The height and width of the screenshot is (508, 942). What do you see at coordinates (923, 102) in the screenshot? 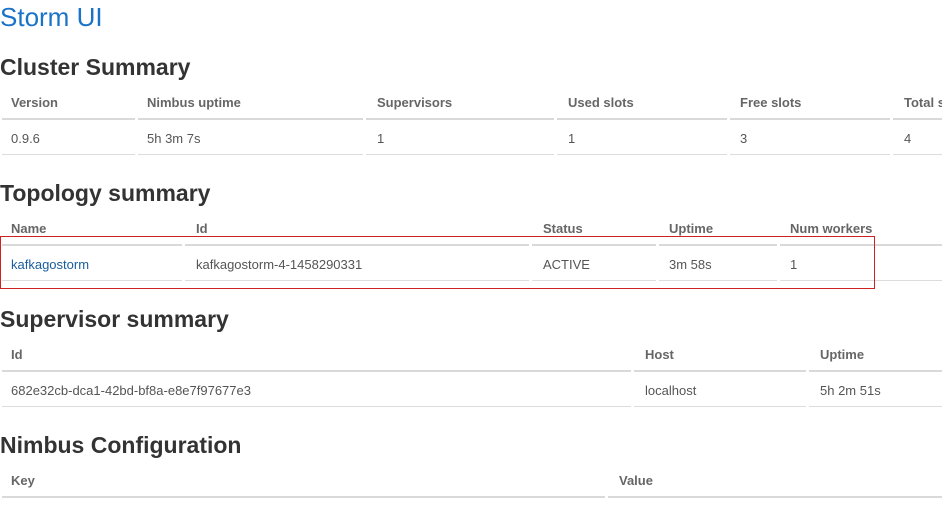
I see `col-header-total-slots: Total s` at bounding box center [923, 102].